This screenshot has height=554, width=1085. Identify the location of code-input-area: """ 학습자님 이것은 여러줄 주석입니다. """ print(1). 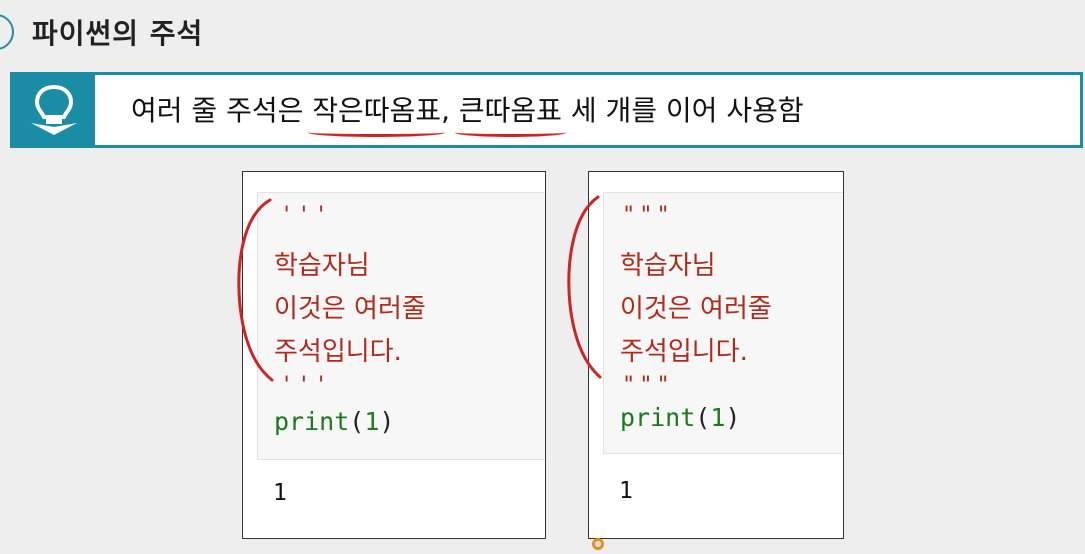
(723, 323).